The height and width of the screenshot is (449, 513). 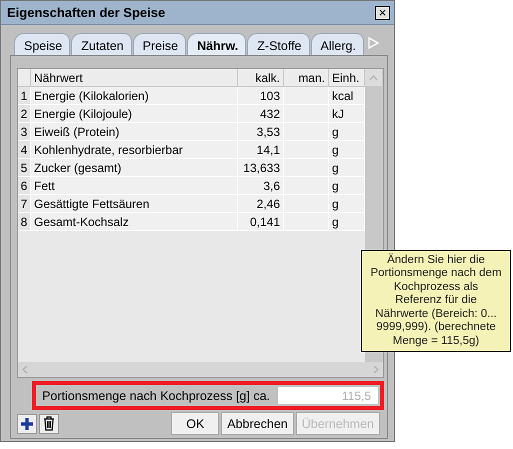 I want to click on table-cell: Energie (Kilokalorien), so click(x=134, y=96).